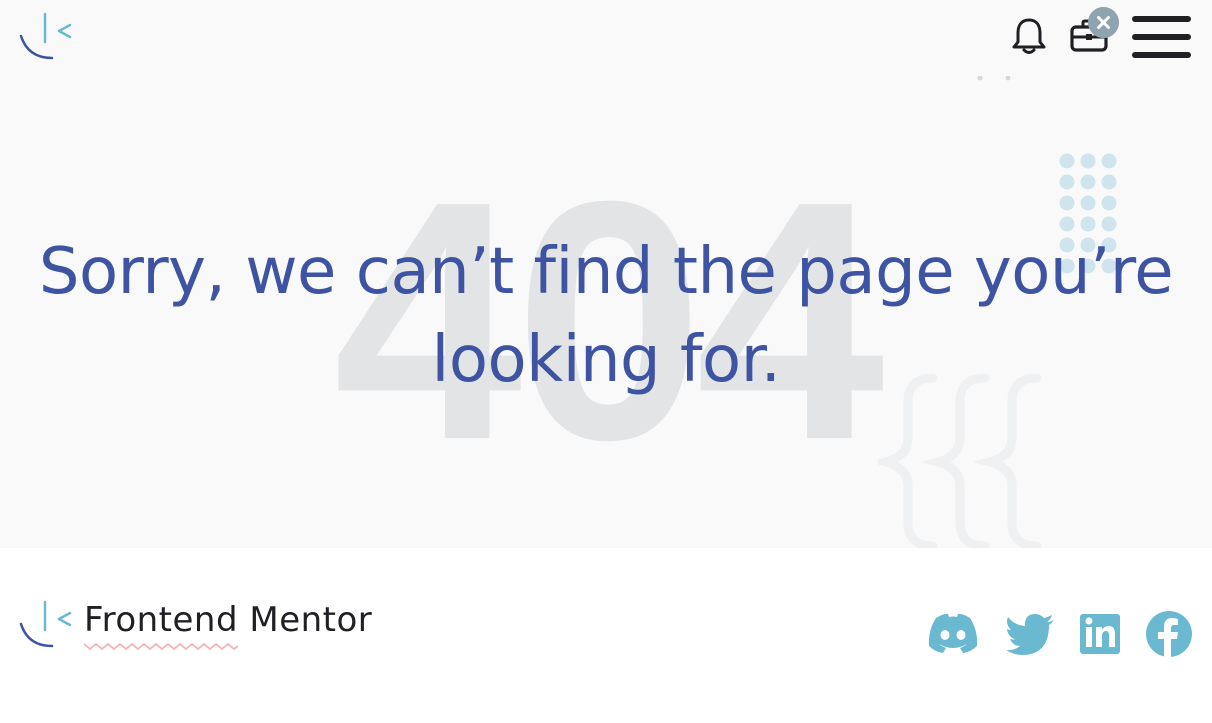 The width and height of the screenshot is (1212, 723). Describe the element at coordinates (1105, 634) in the screenshot. I see `linkedin-icon` at that location.